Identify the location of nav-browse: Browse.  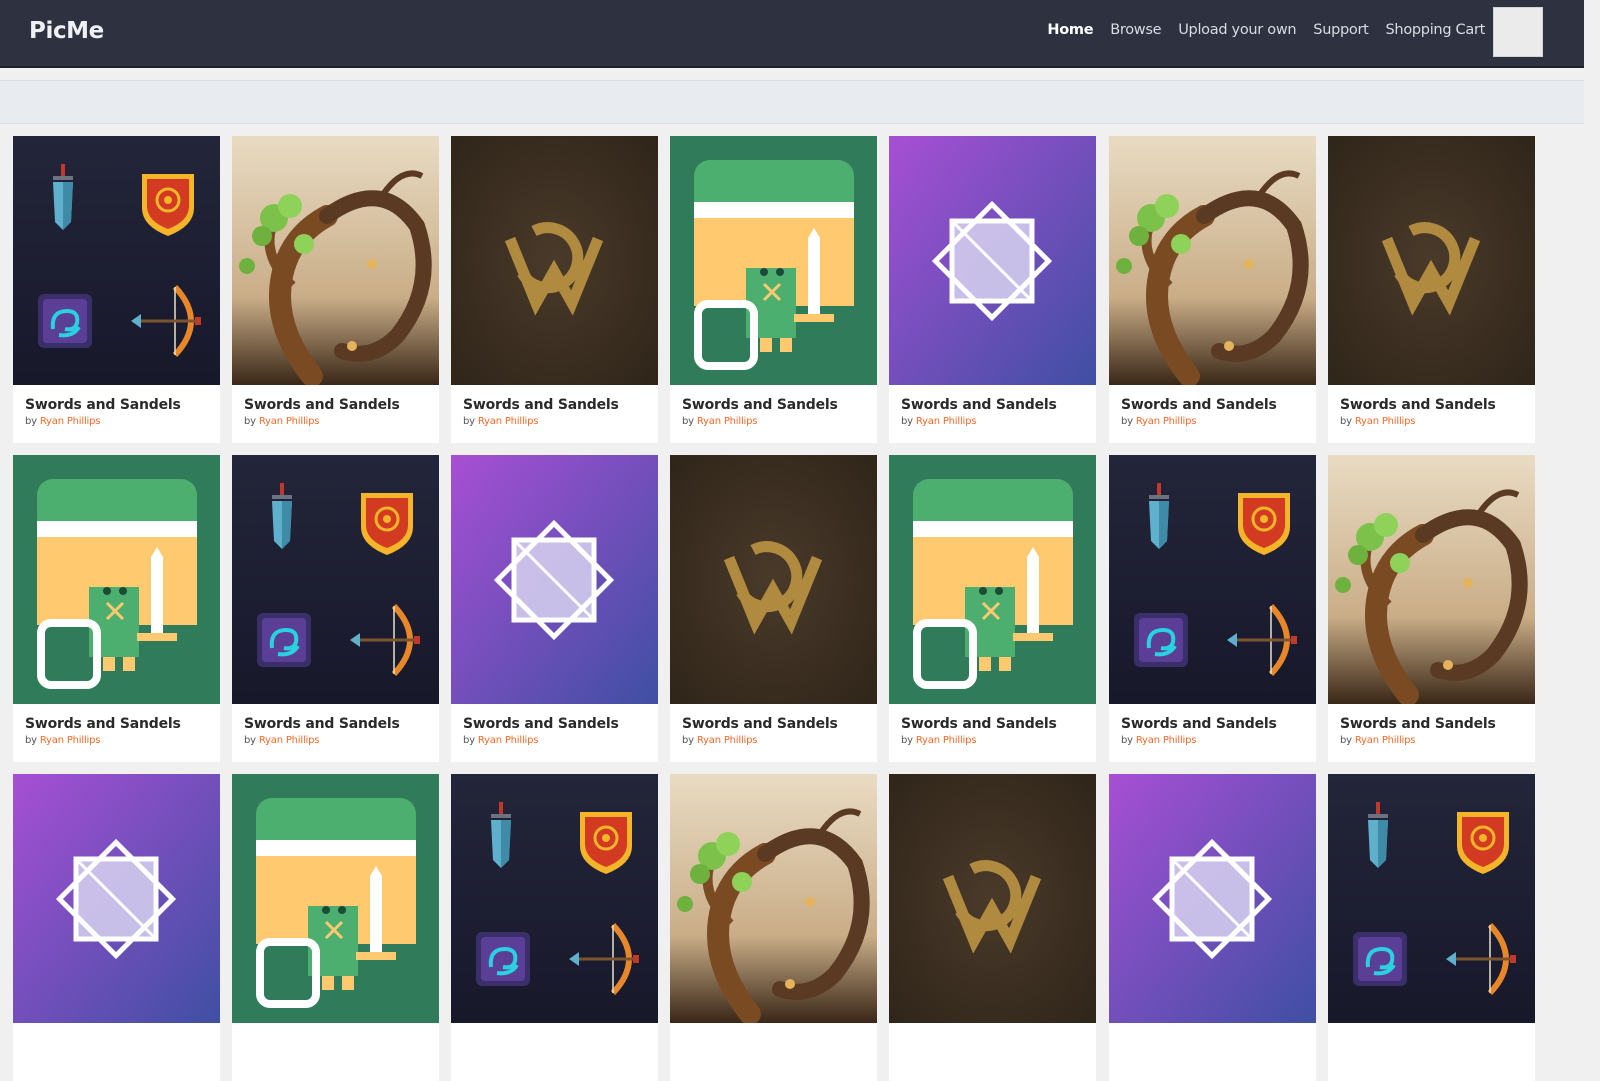
(1135, 30).